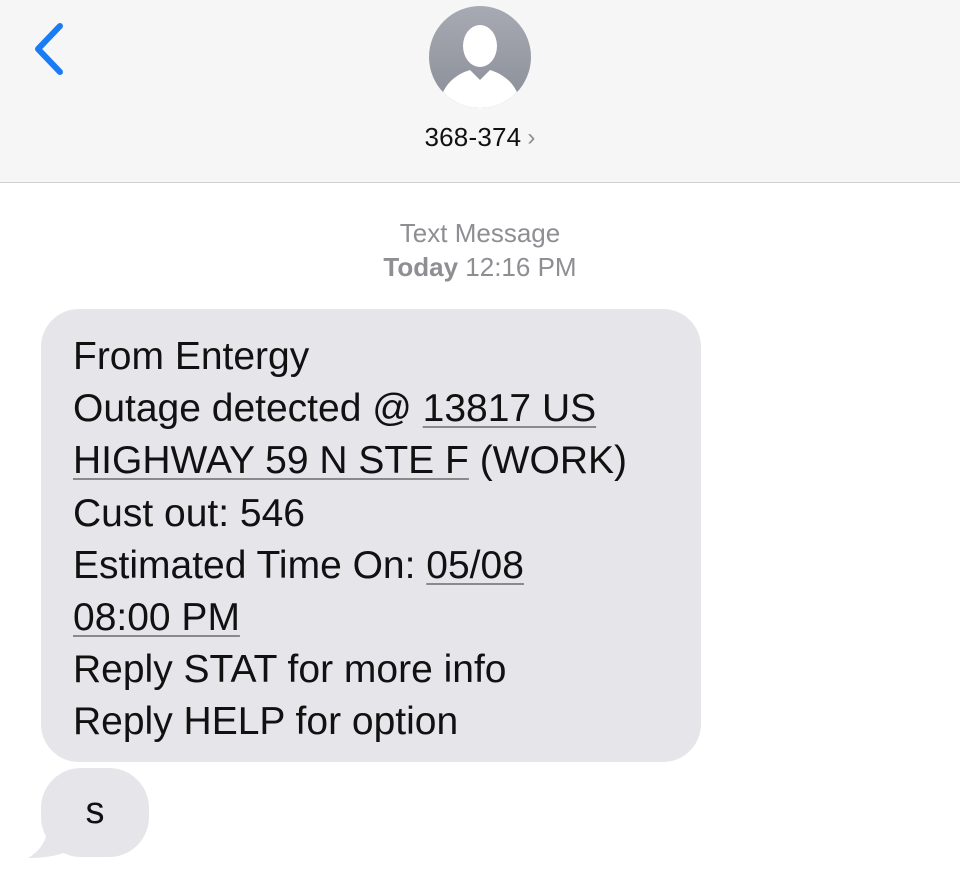  I want to click on contact-name: 368-374, so click(473, 137).